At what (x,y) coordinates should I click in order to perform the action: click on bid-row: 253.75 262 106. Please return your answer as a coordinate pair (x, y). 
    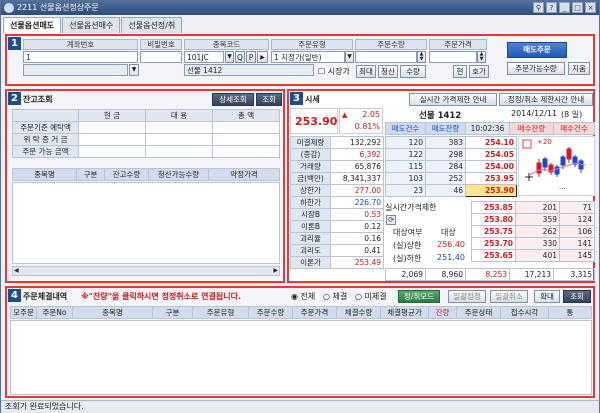
    Looking at the image, I should click on (533, 231).